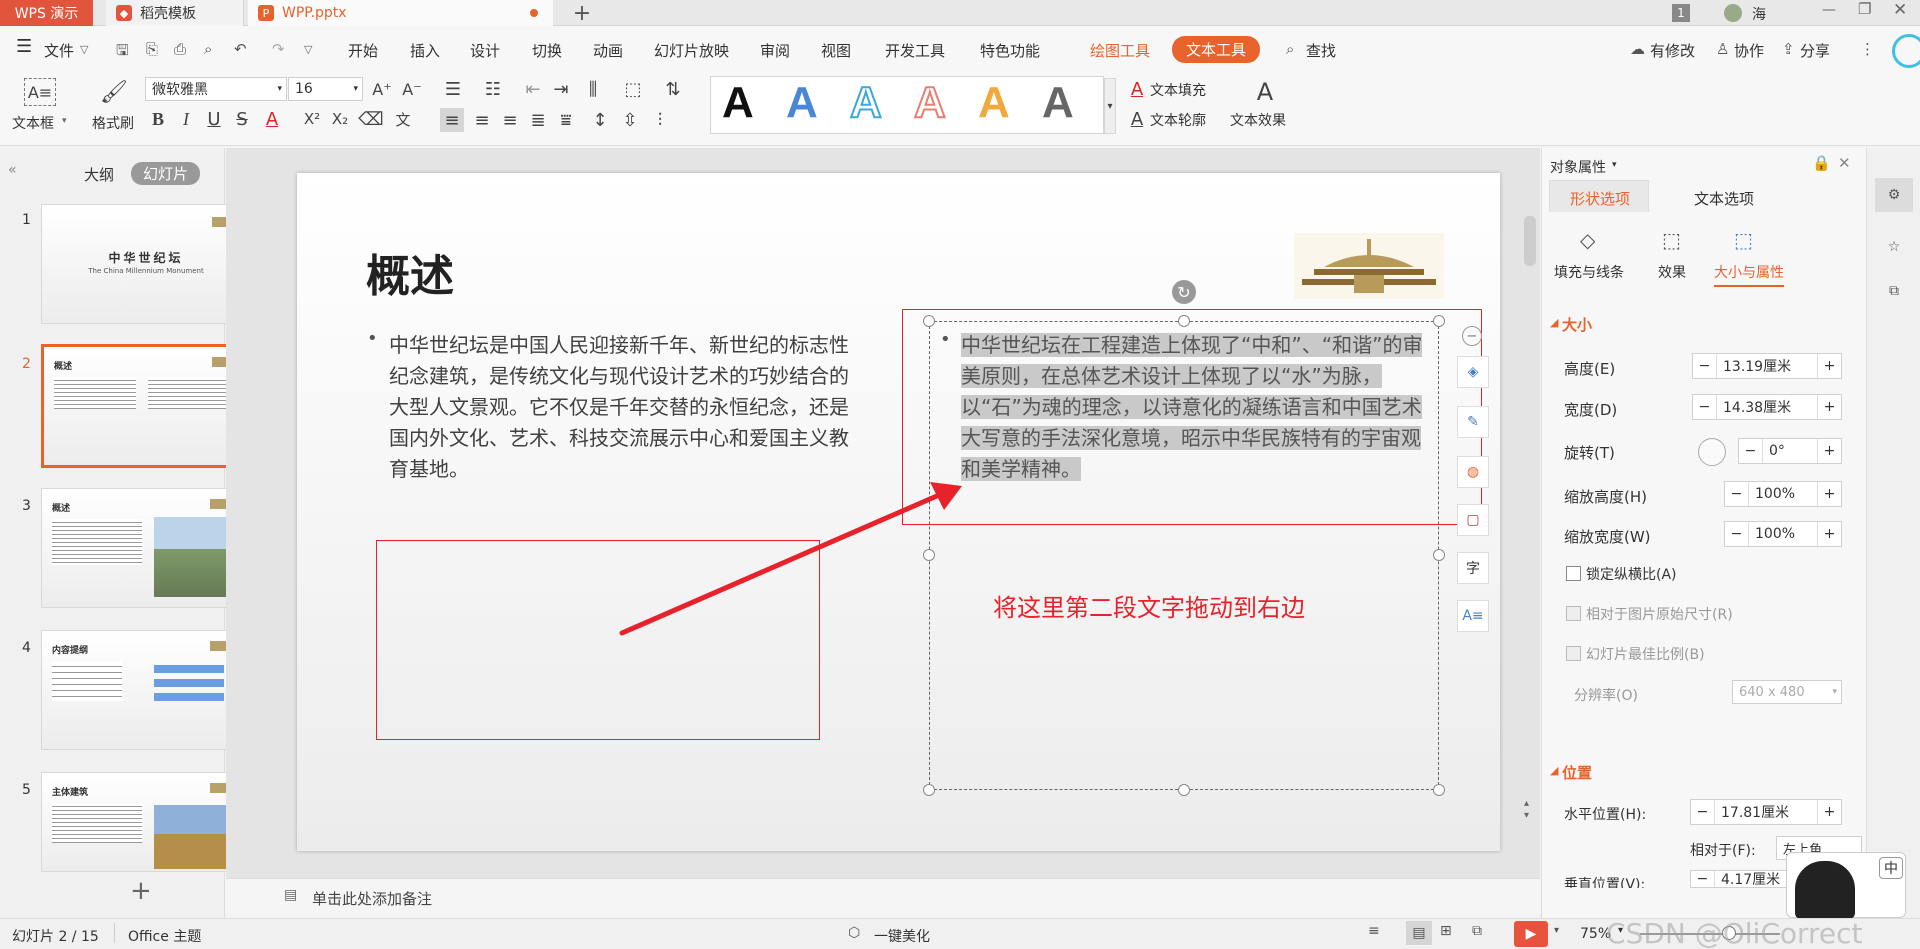 This screenshot has width=1920, height=949. What do you see at coordinates (214, 119) in the screenshot?
I see `underline-icon: U` at bounding box center [214, 119].